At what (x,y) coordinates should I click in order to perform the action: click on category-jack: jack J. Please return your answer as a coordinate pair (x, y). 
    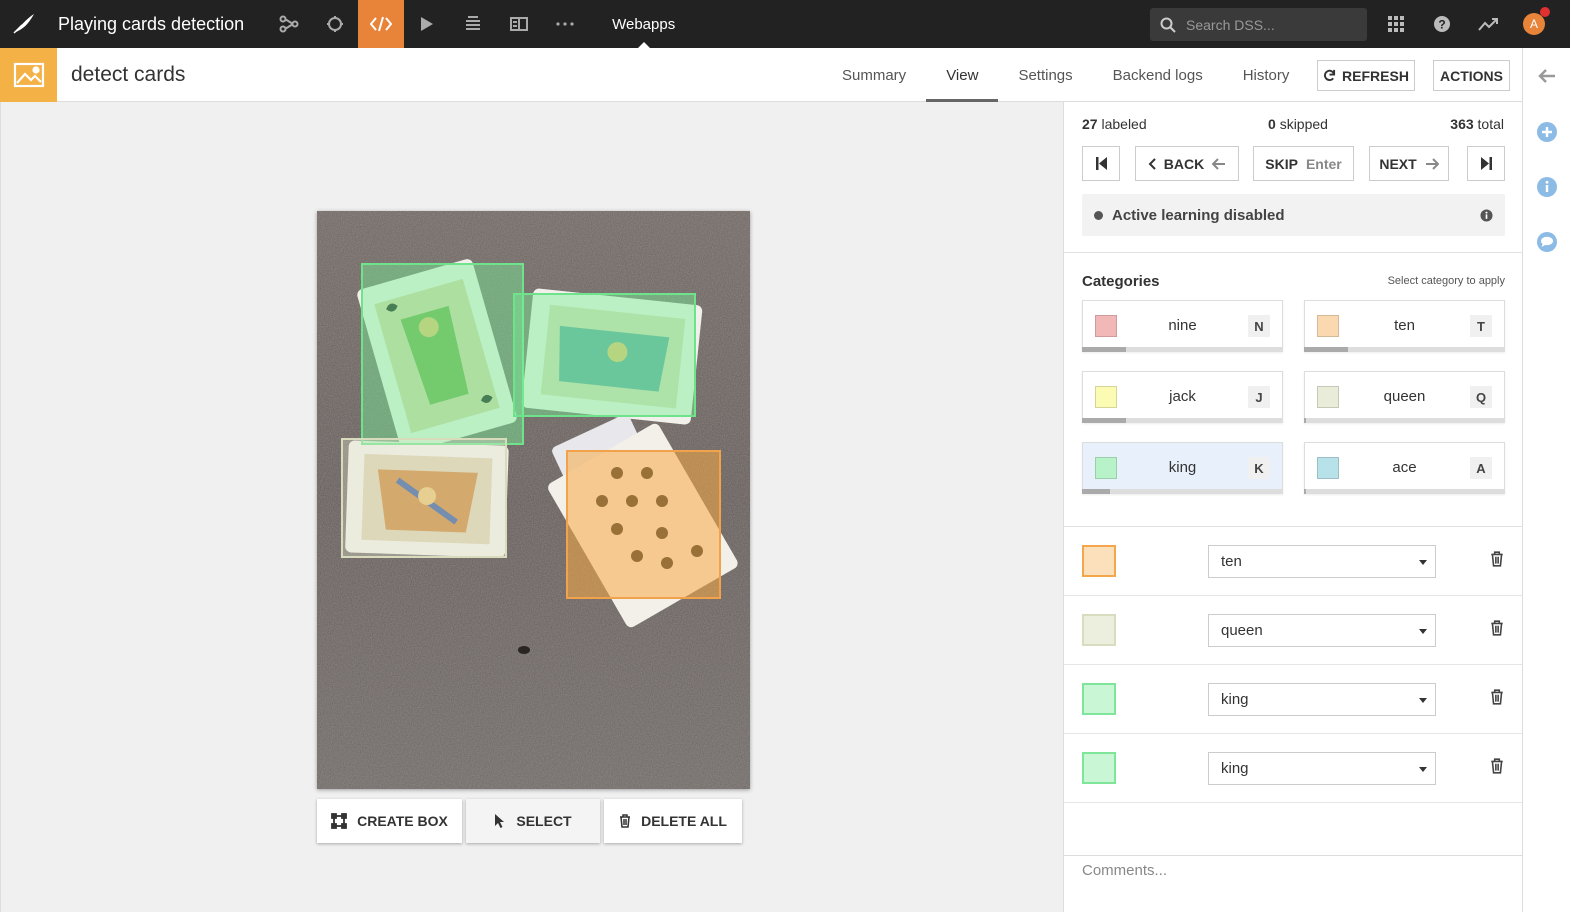
    Looking at the image, I should click on (1182, 397).